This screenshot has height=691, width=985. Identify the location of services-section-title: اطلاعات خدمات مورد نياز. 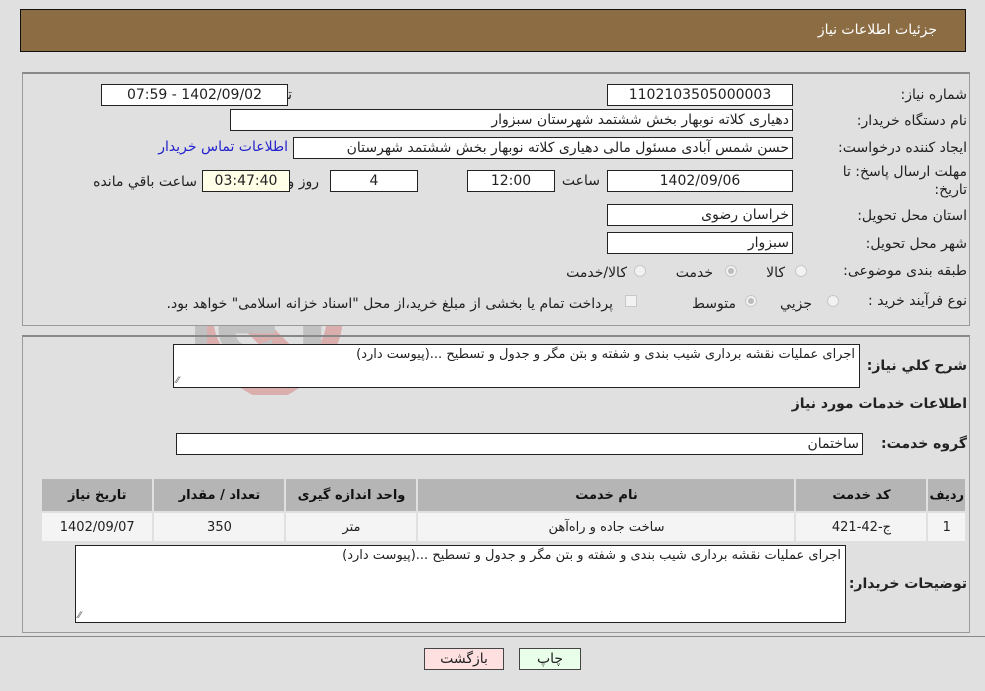
(879, 404).